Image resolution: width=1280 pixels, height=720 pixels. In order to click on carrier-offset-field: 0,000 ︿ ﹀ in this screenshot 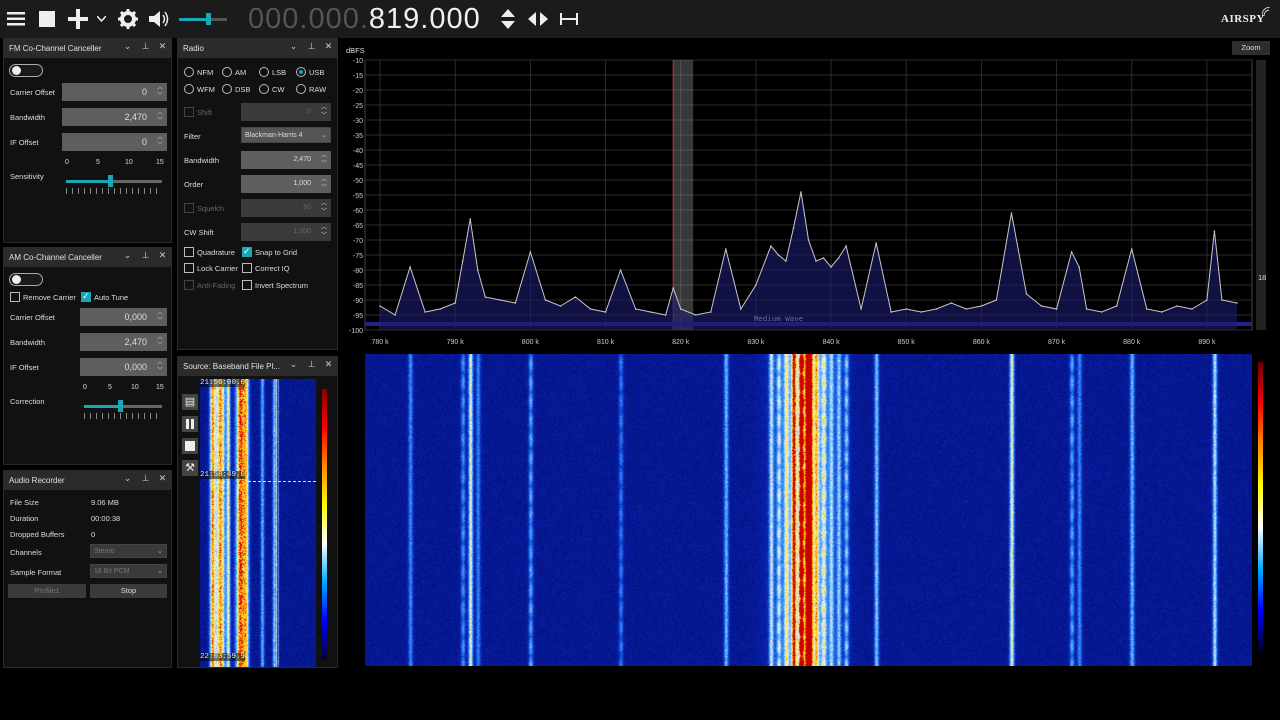, I will do `click(123, 317)`.